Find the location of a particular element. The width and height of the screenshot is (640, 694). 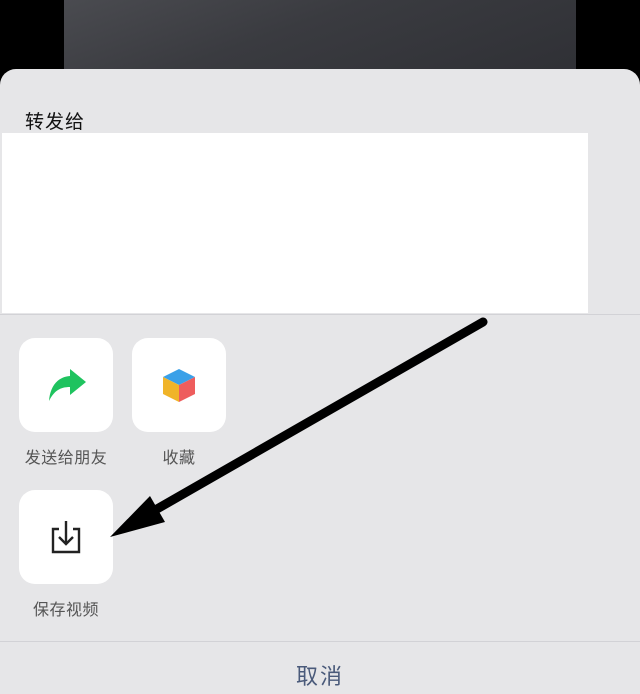

download-tray-icon is located at coordinates (66, 537).